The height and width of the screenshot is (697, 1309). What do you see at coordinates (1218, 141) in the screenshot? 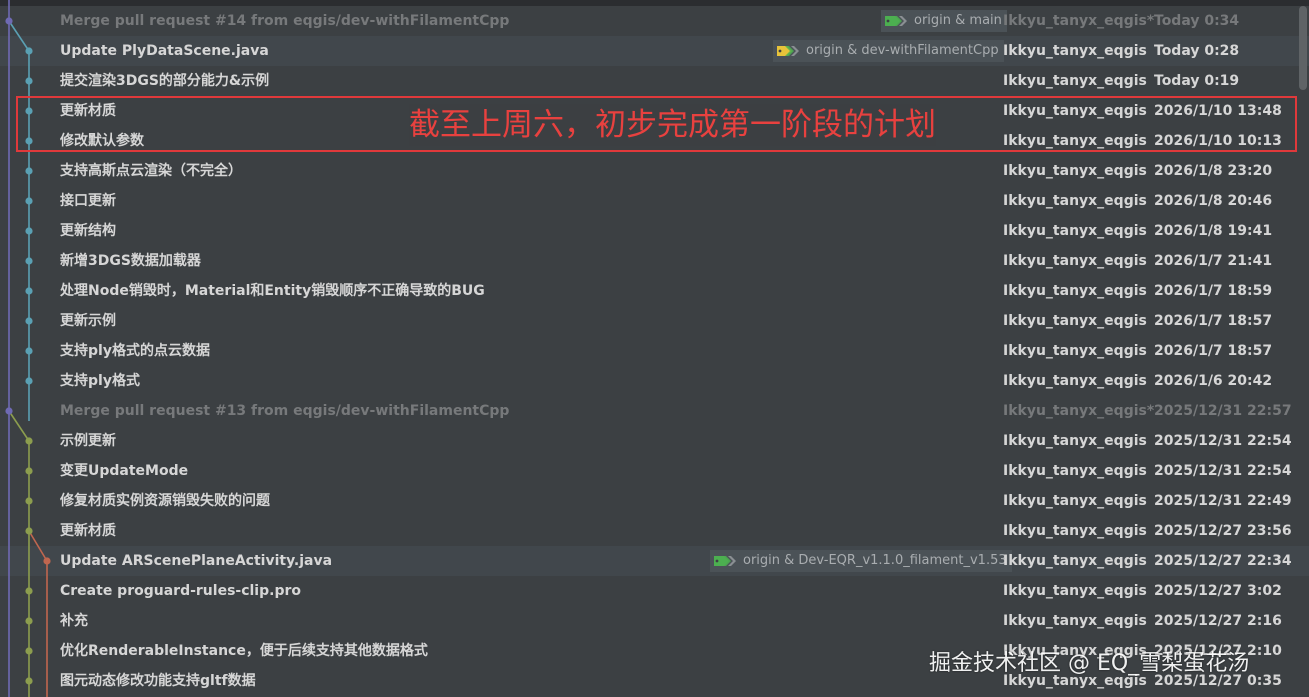
I see `commit-date: 2026/1/10 10:13` at bounding box center [1218, 141].